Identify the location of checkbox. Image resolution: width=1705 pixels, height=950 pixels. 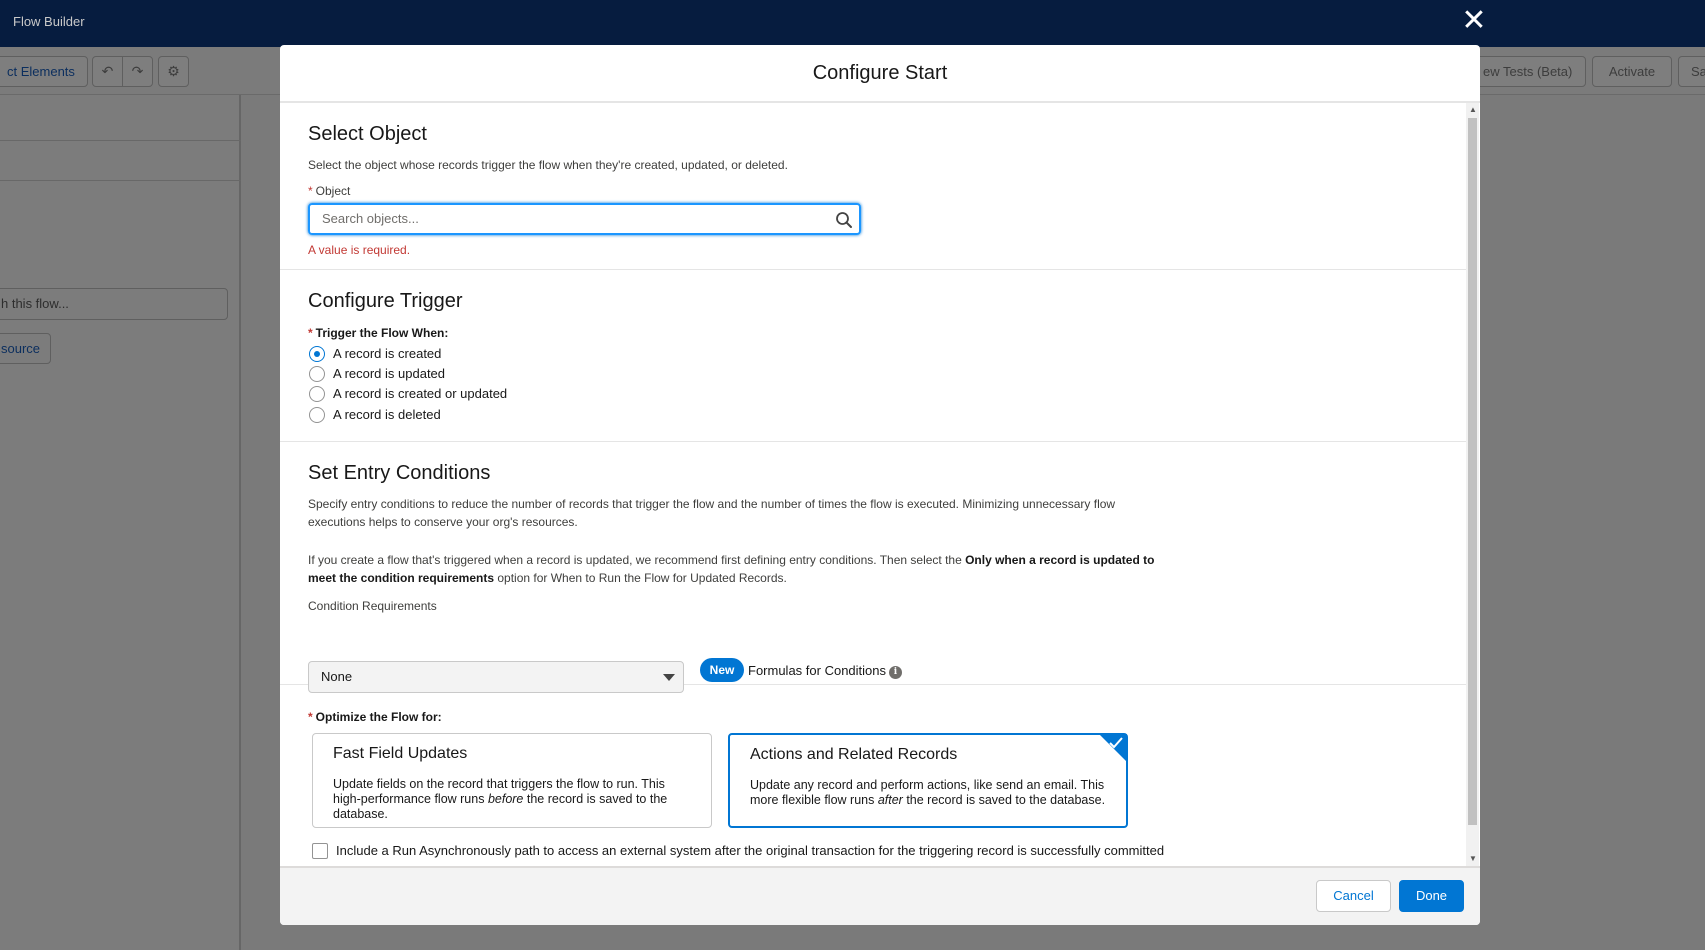
(320, 851).